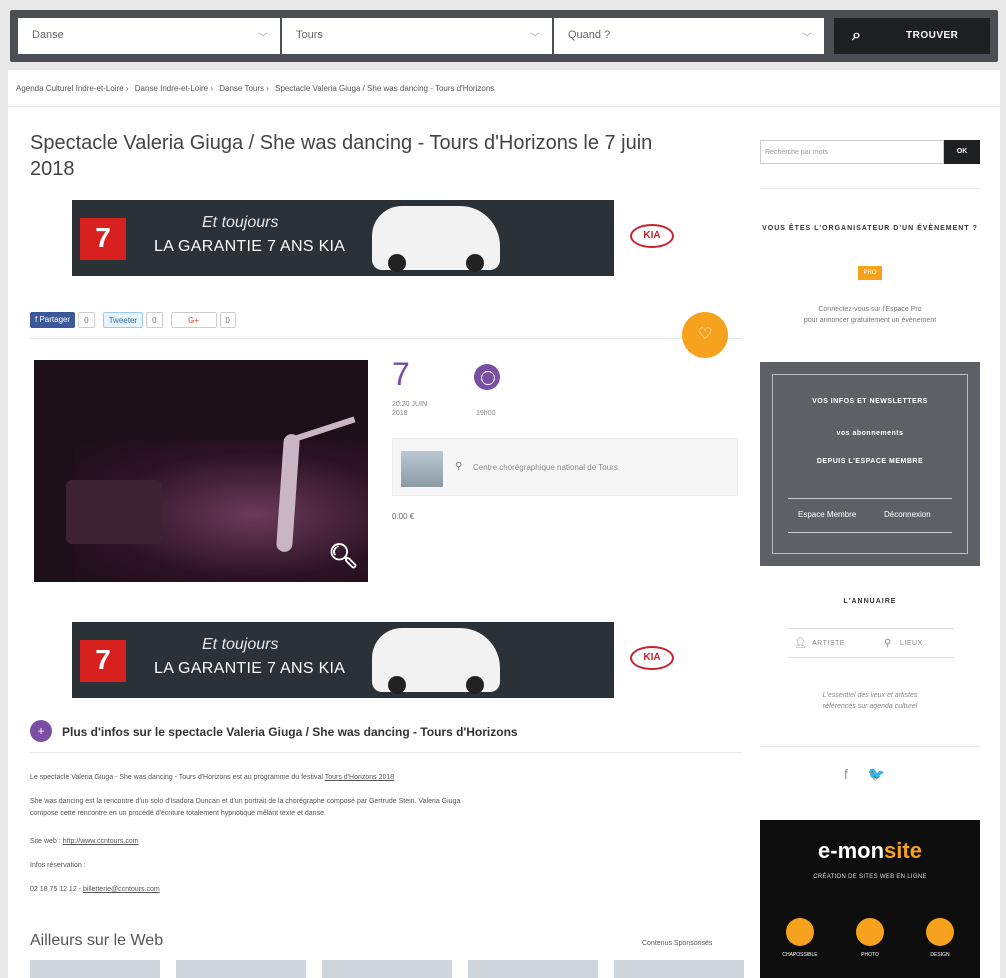  What do you see at coordinates (677, 943) in the screenshot?
I see `sponsored-label: Contenus Sponsorisés` at bounding box center [677, 943].